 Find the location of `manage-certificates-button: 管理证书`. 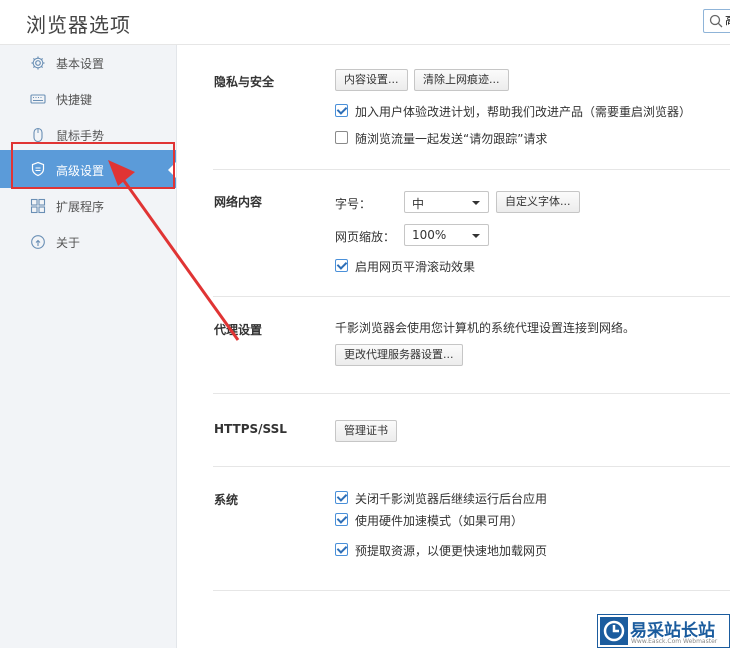

manage-certificates-button: 管理证书 is located at coordinates (366, 431).